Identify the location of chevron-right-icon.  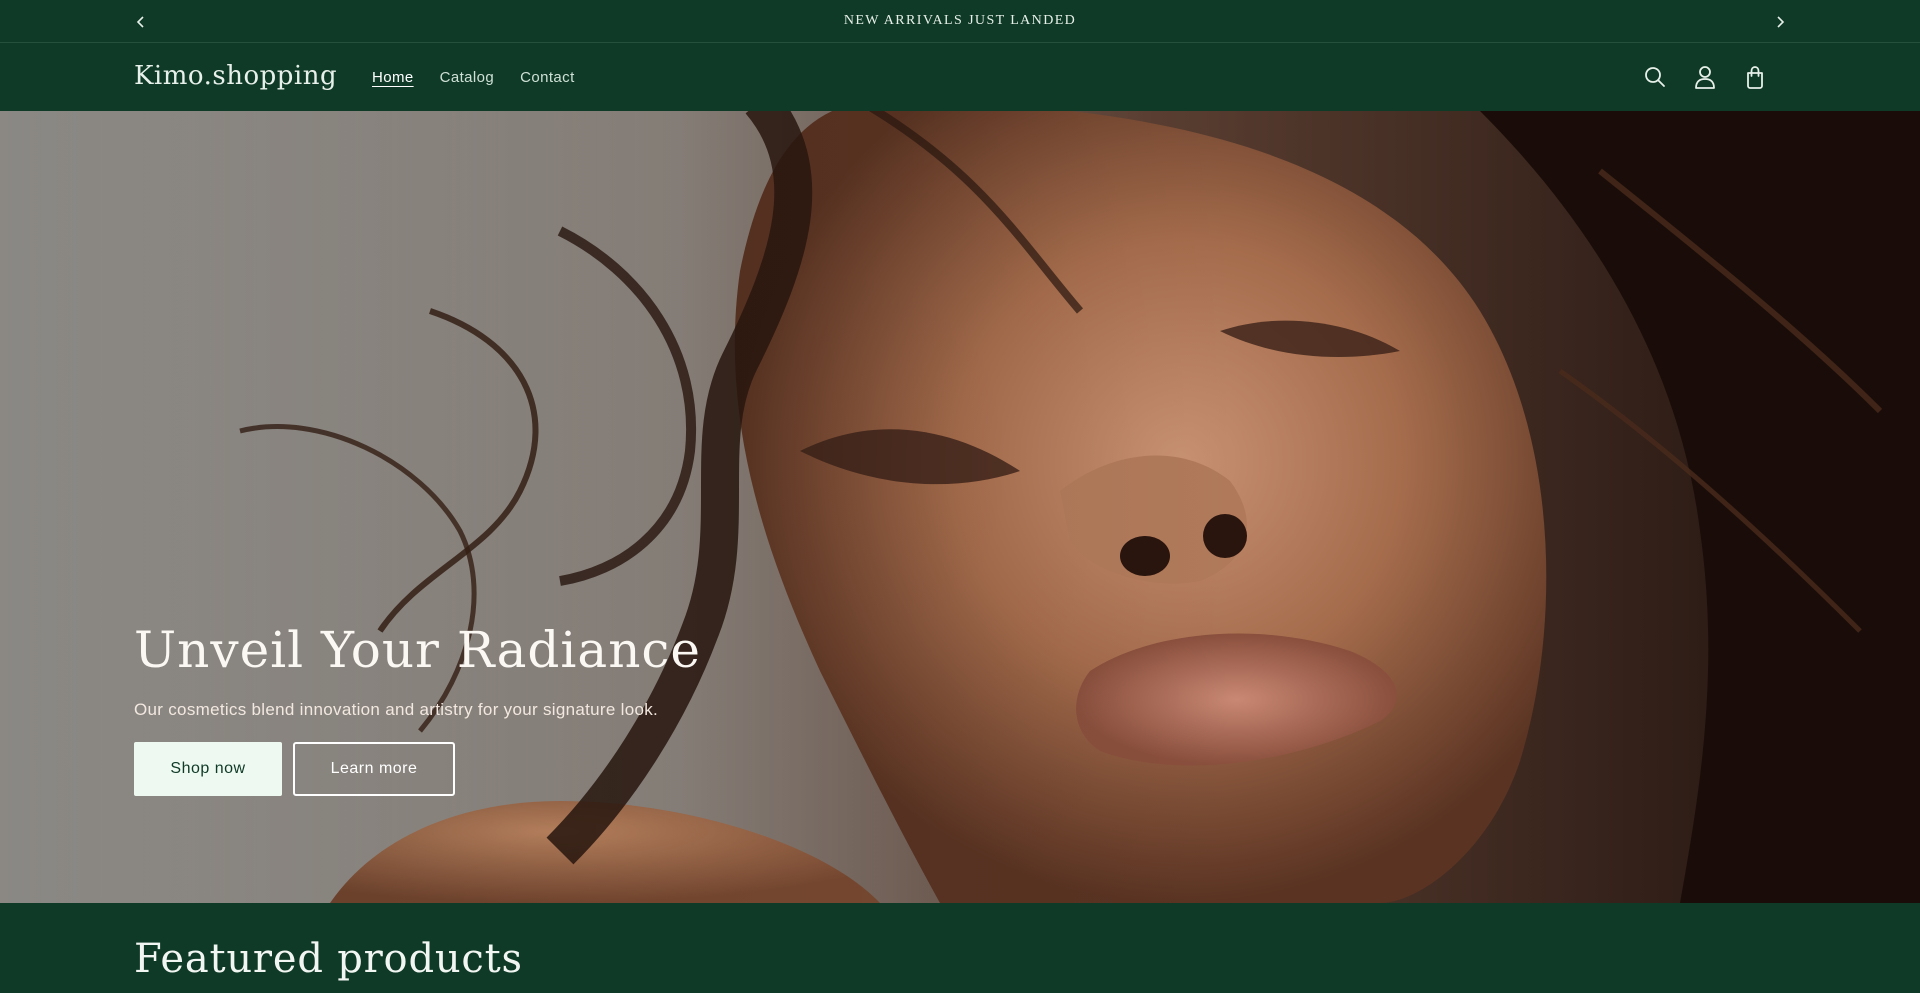
(1781, 21).